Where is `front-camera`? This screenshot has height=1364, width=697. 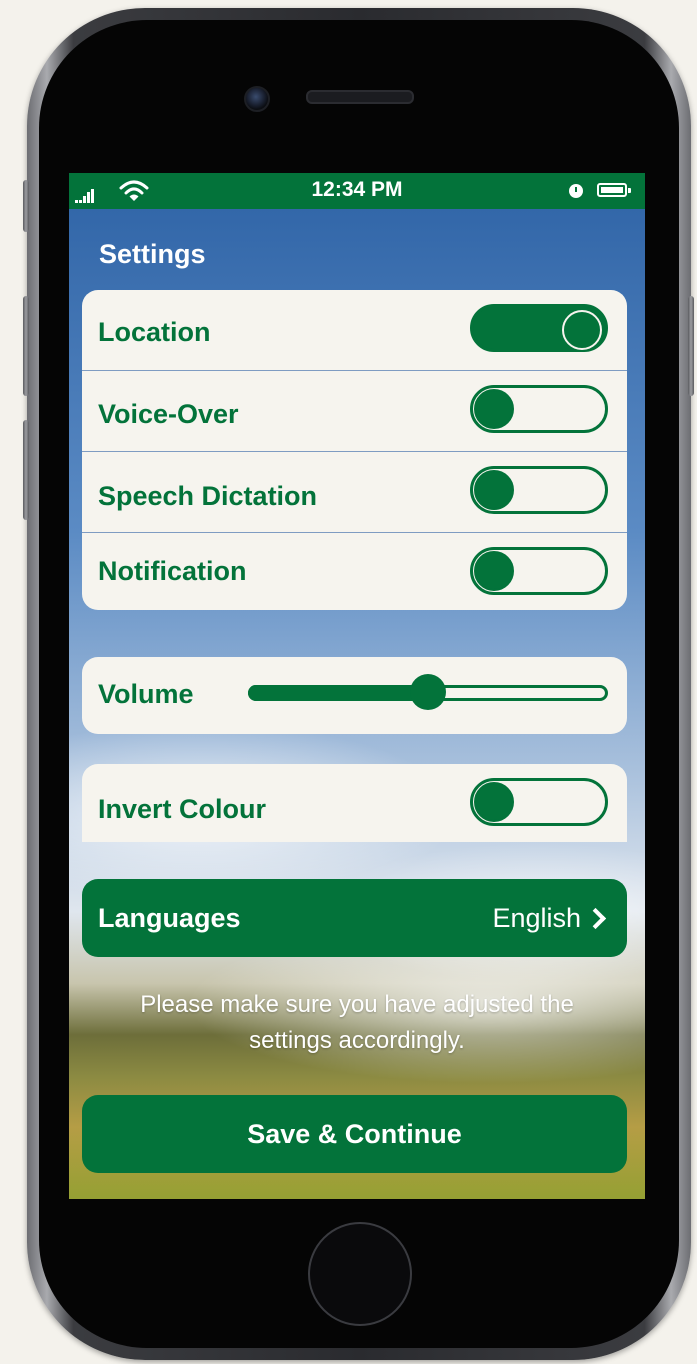 front-camera is located at coordinates (257, 99).